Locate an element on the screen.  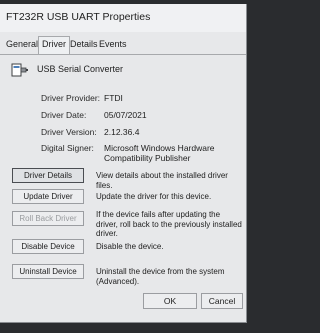
driver-provider-label: Driver Provider: is located at coordinates (71, 98).